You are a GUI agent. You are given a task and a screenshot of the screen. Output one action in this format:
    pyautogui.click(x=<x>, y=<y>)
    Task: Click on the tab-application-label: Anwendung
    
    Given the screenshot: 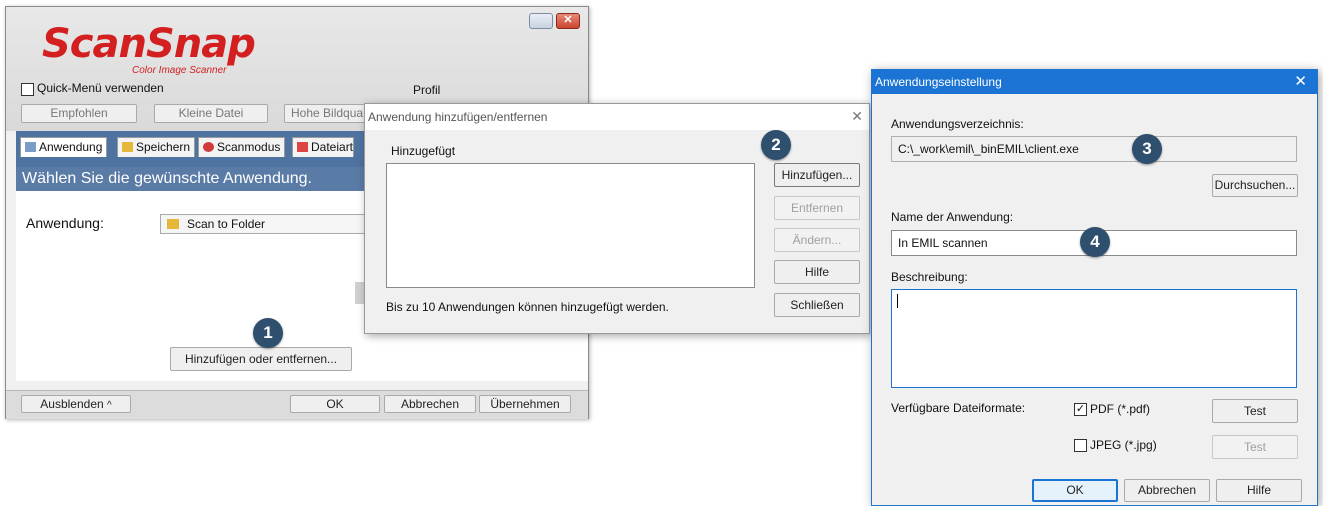 What is the action you would take?
    pyautogui.click(x=71, y=147)
    